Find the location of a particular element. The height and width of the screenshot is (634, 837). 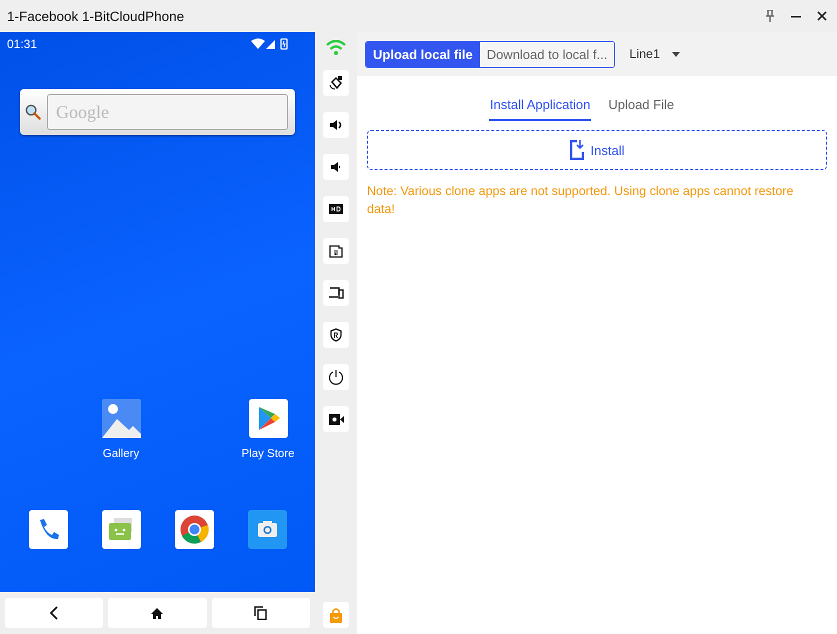

status-icons is located at coordinates (270, 44).